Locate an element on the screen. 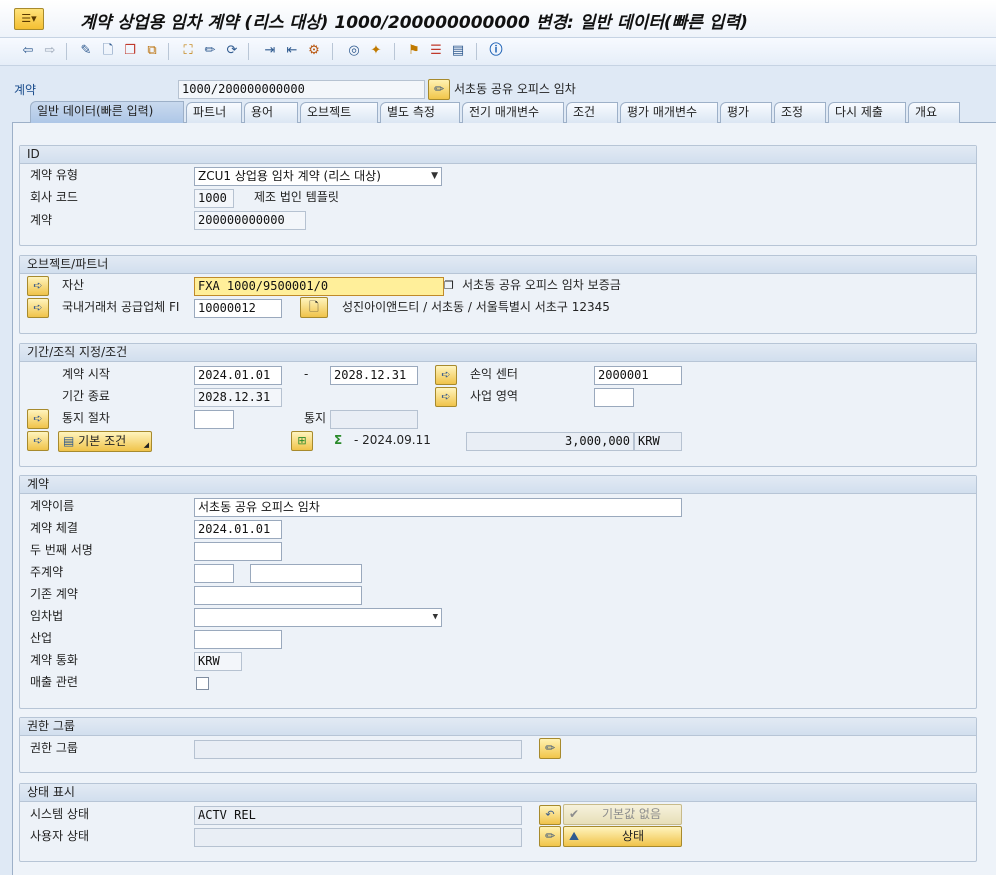 The width and height of the screenshot is (996, 875). id-group: ID is located at coordinates (498, 195).